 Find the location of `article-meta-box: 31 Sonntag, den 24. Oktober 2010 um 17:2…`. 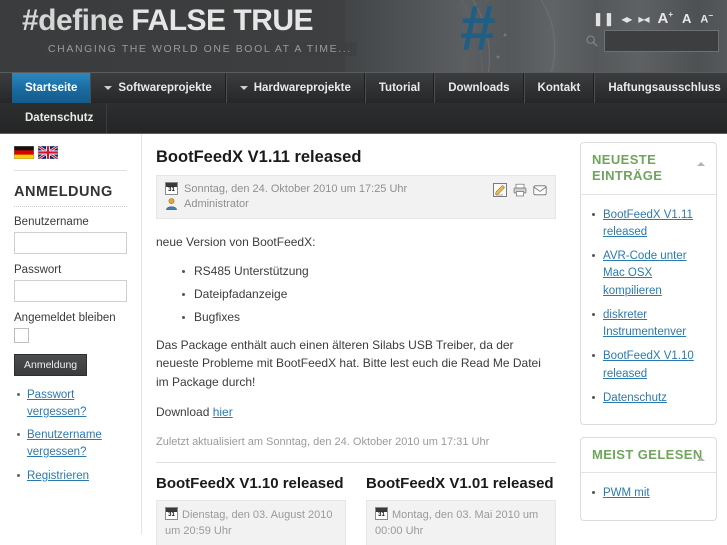

article-meta-box: 31 Sonntag, den 24. Oktober 2010 um 17:2… is located at coordinates (356, 197).